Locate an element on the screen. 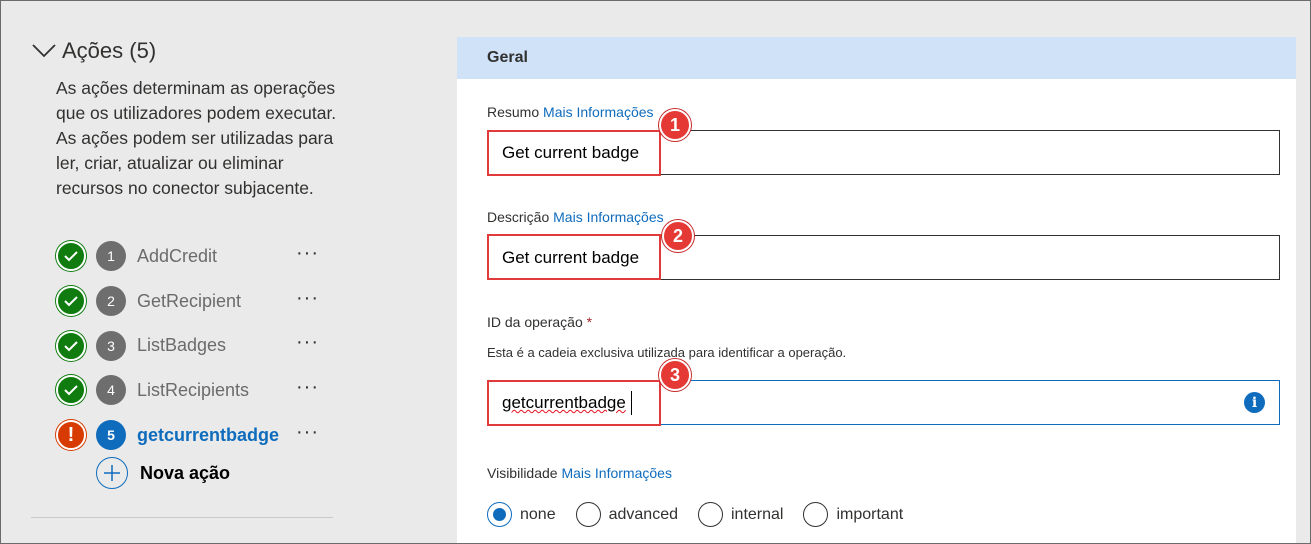  visibility-label-text: Visibilidade is located at coordinates (522, 473).